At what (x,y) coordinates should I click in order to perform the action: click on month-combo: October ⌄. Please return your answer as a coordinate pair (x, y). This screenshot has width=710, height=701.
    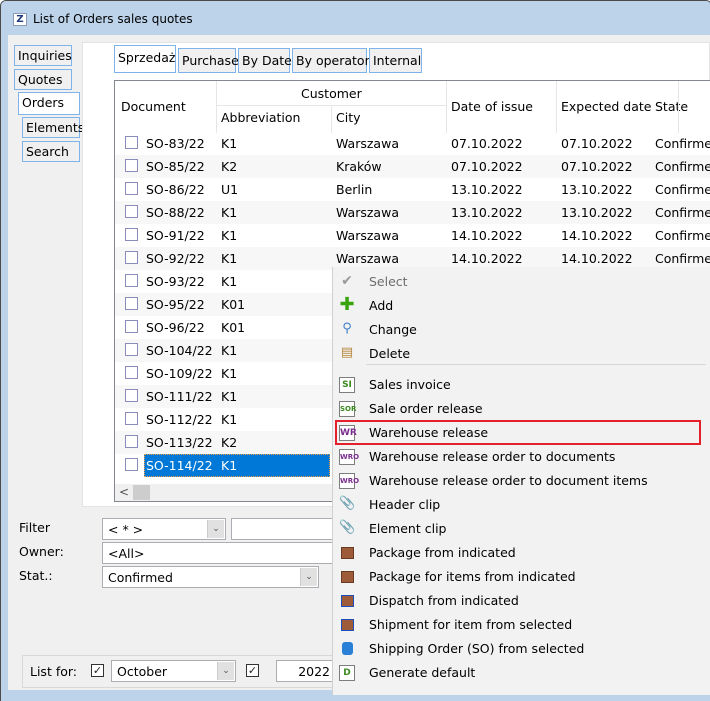
    Looking at the image, I should click on (173, 671).